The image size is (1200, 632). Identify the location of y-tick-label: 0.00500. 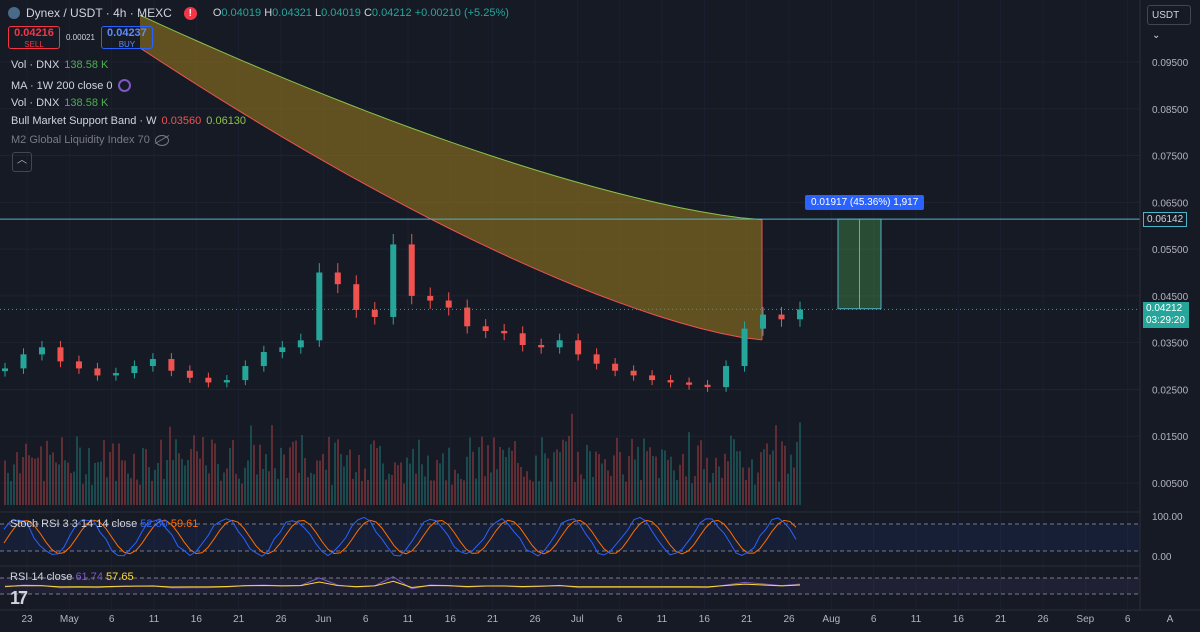
(1170, 484).